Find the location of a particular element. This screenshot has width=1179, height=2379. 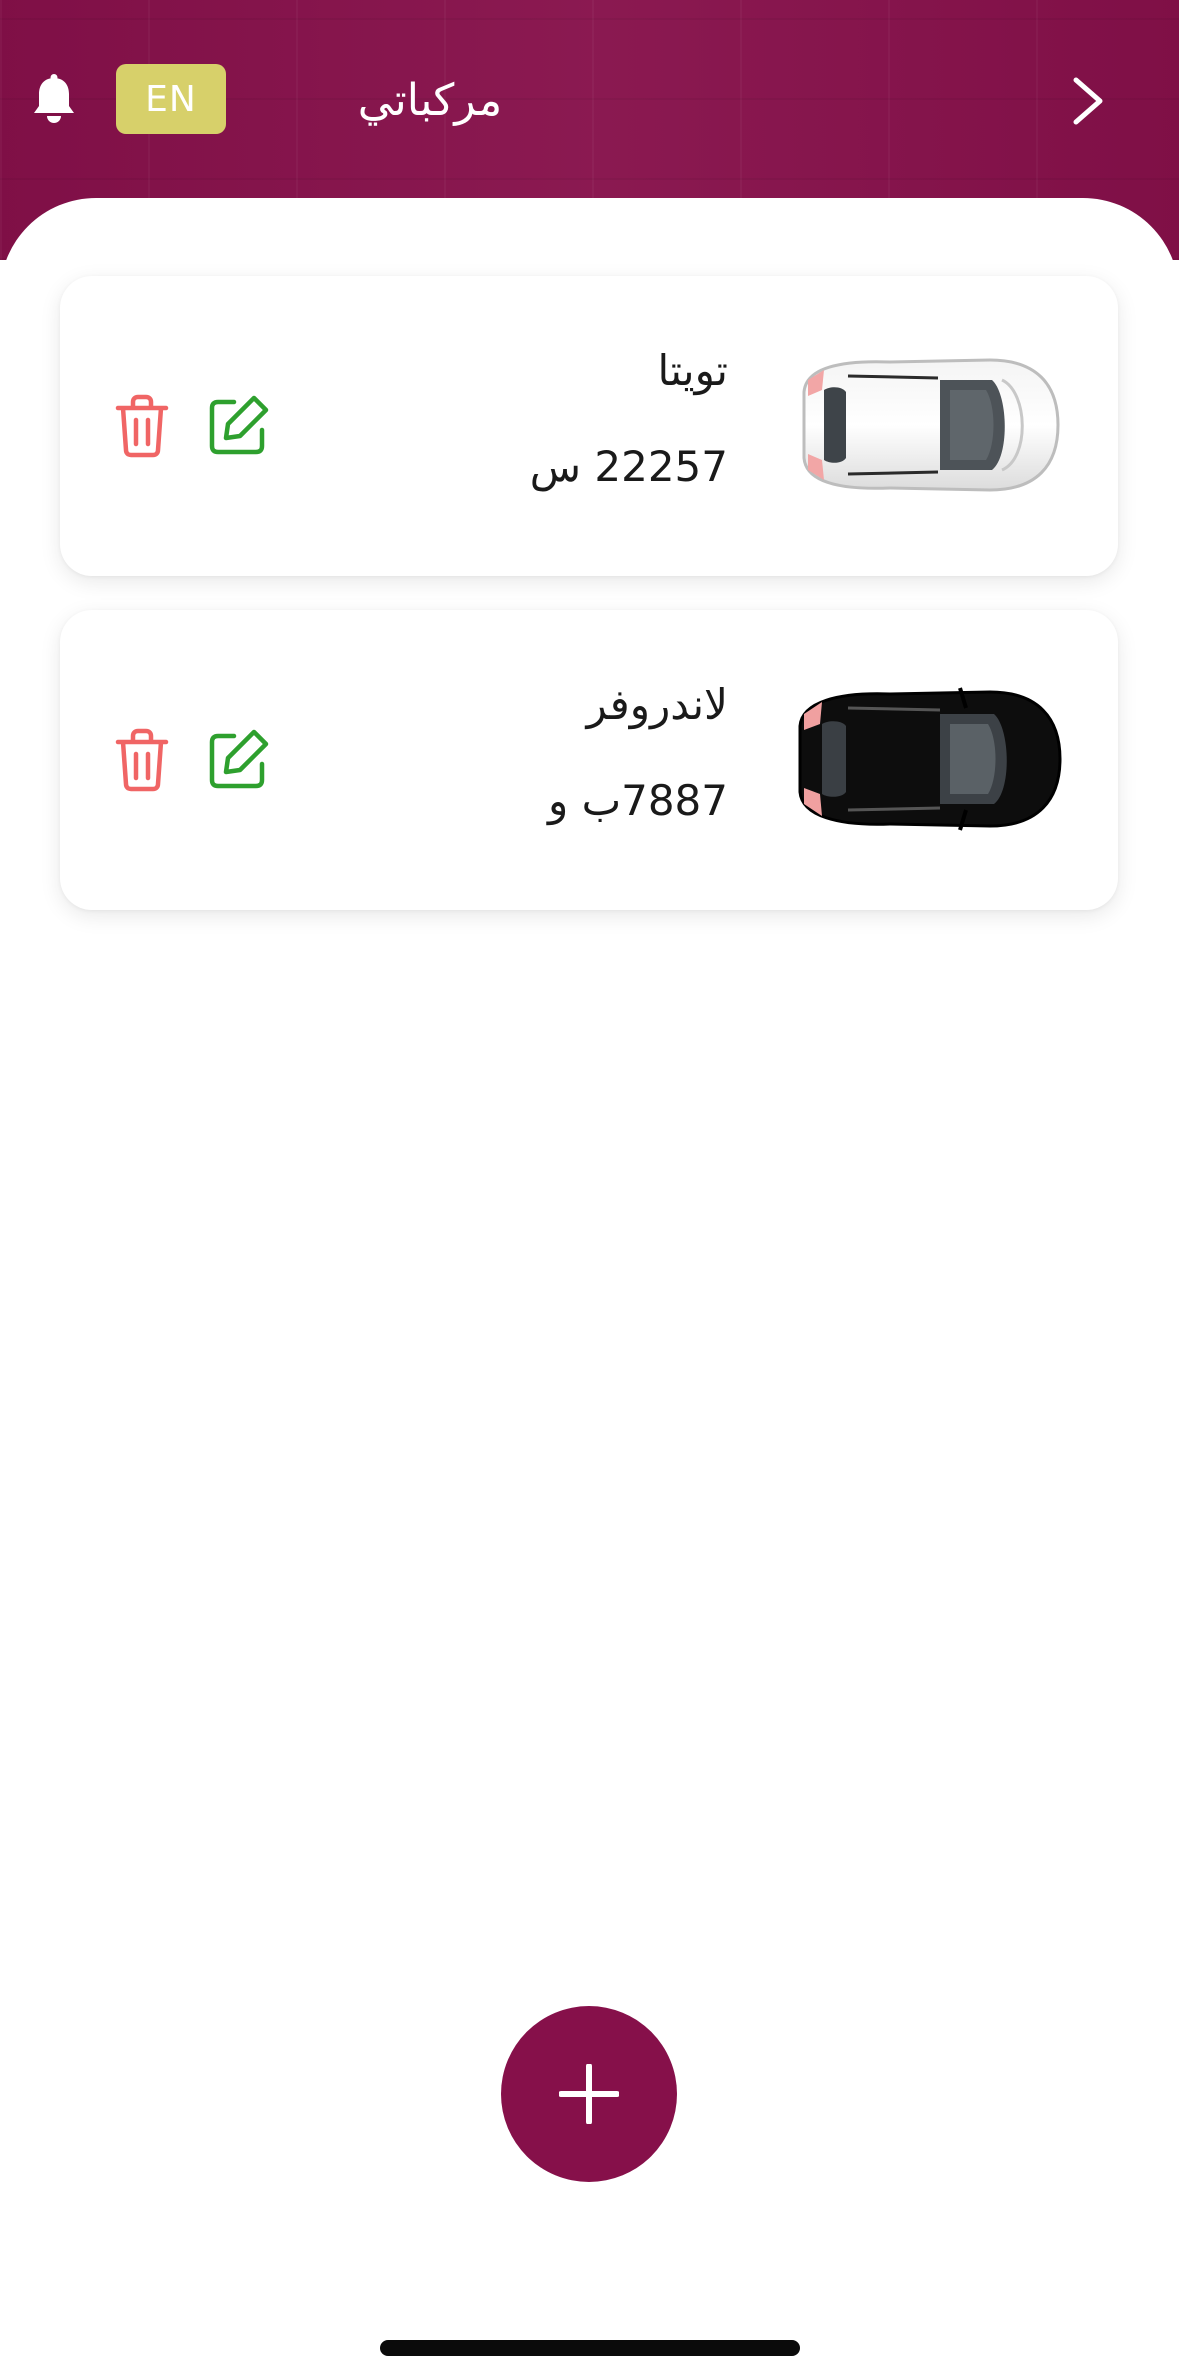

home-indicator is located at coordinates (590, 2348).